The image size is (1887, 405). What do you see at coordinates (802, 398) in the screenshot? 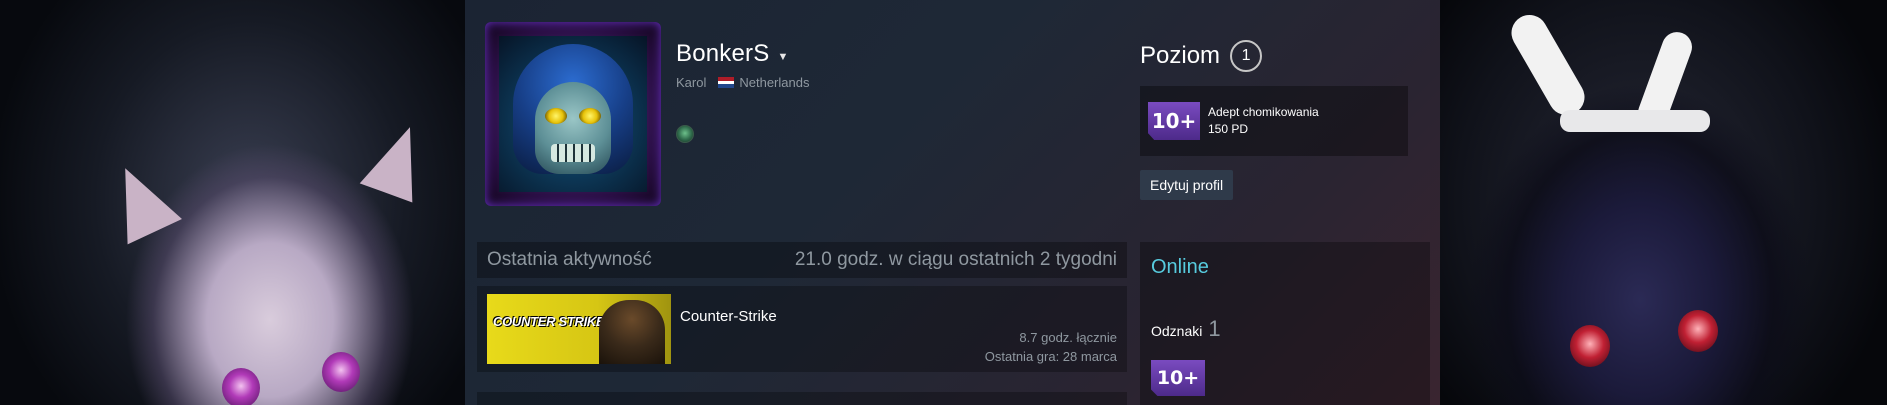
I see `game-activity-row` at bounding box center [802, 398].